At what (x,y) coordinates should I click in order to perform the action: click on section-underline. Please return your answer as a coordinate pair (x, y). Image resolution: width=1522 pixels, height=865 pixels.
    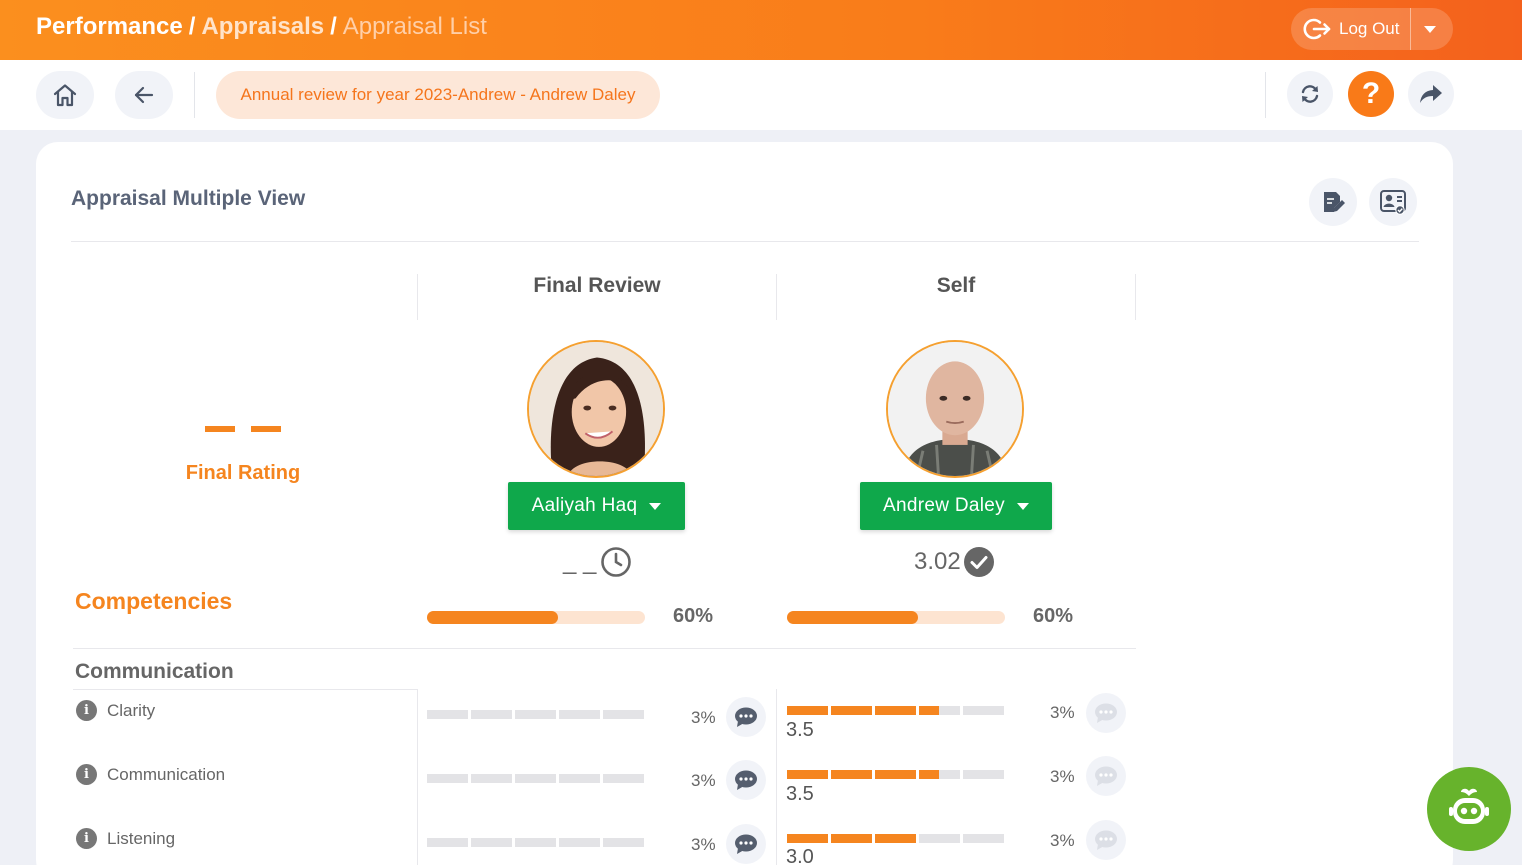
    Looking at the image, I should click on (245, 689).